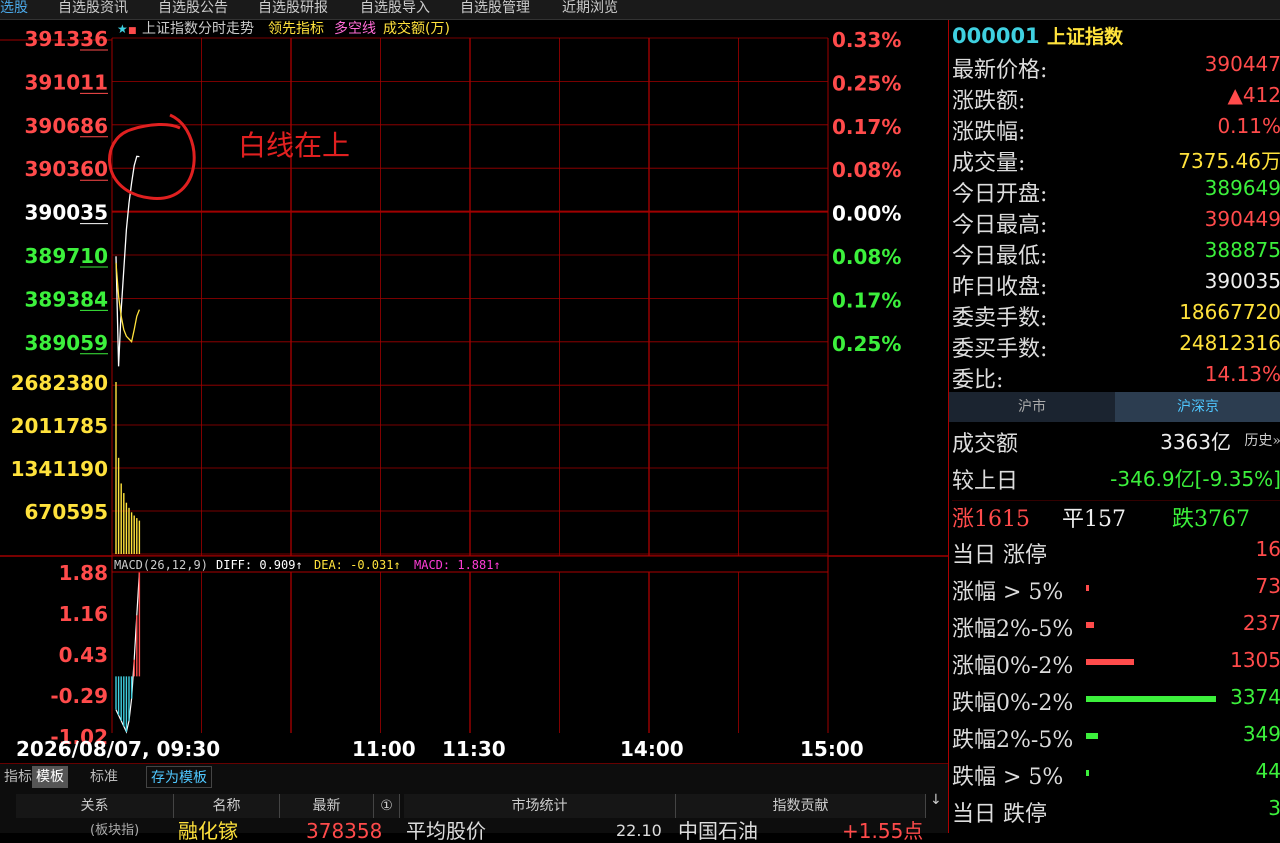  I want to click on nav-item-选股: 选股, so click(14, 8).